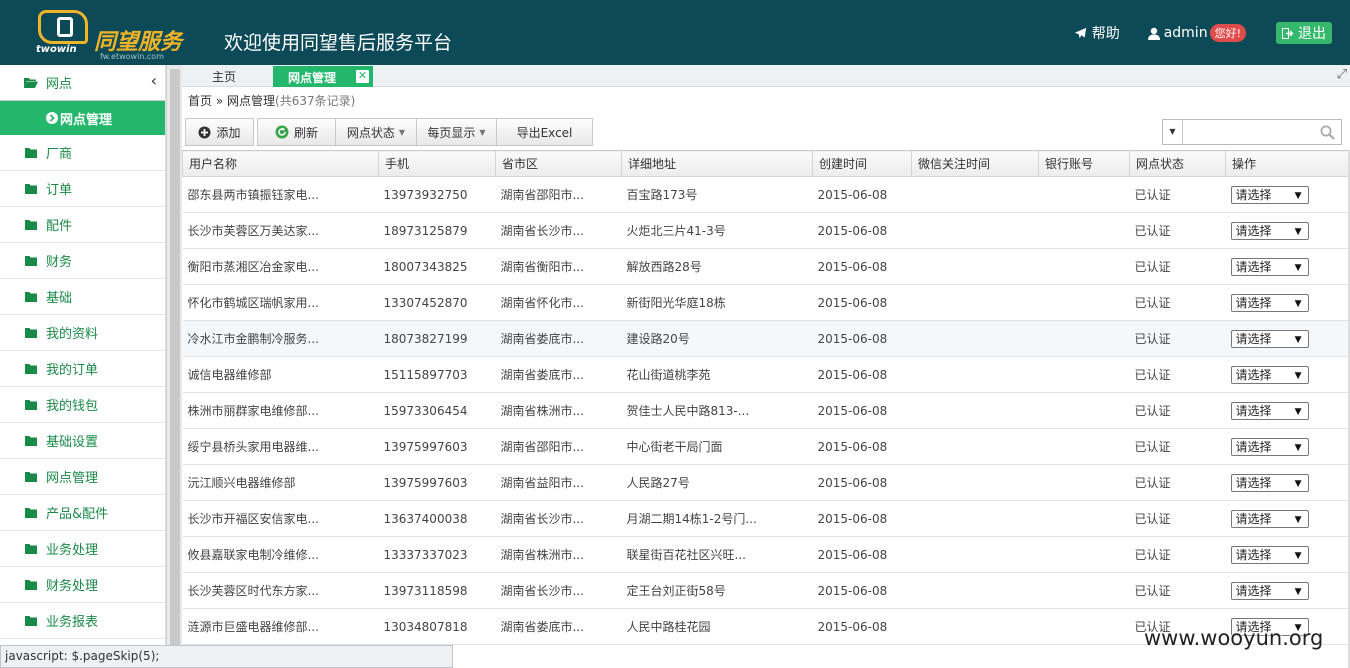  I want to click on collapse-sidebar-icon: ‹, so click(154, 80).